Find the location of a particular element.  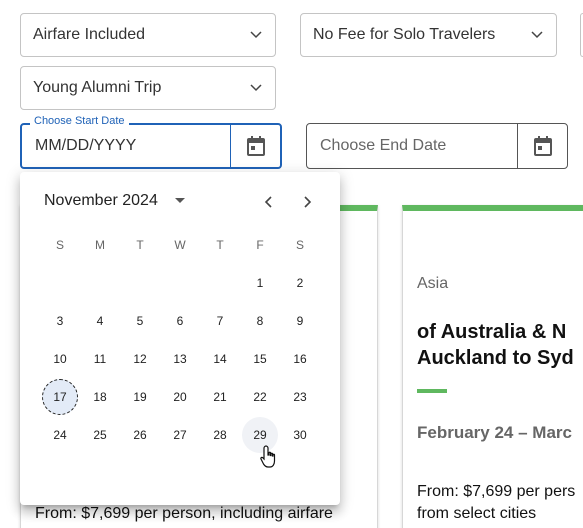

calendar-day-18: 18 is located at coordinates (100, 397).